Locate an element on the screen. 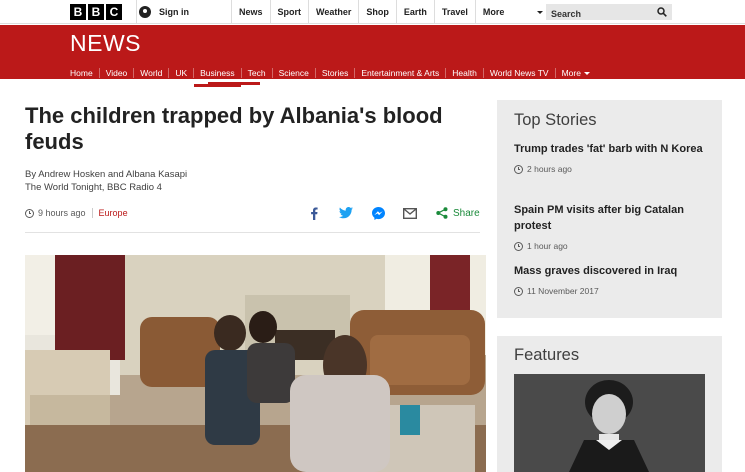  search-box is located at coordinates (609, 13).